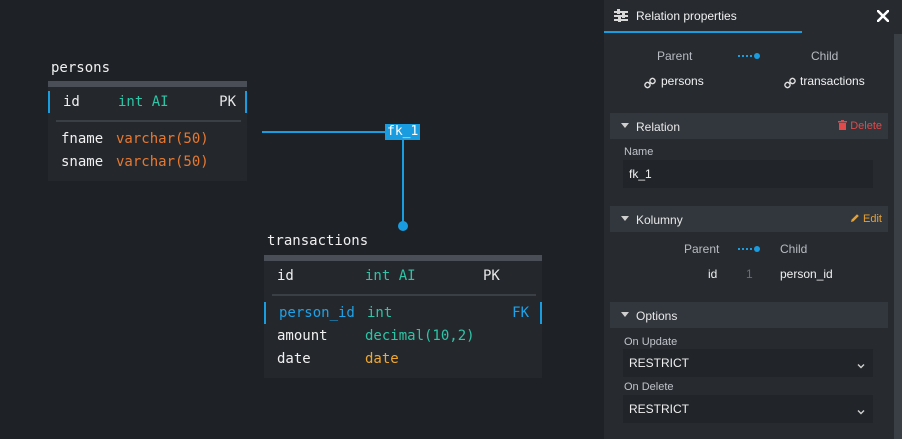 Image resolution: width=902 pixels, height=439 pixels. I want to click on column-type: decimal(10,2), so click(420, 336).